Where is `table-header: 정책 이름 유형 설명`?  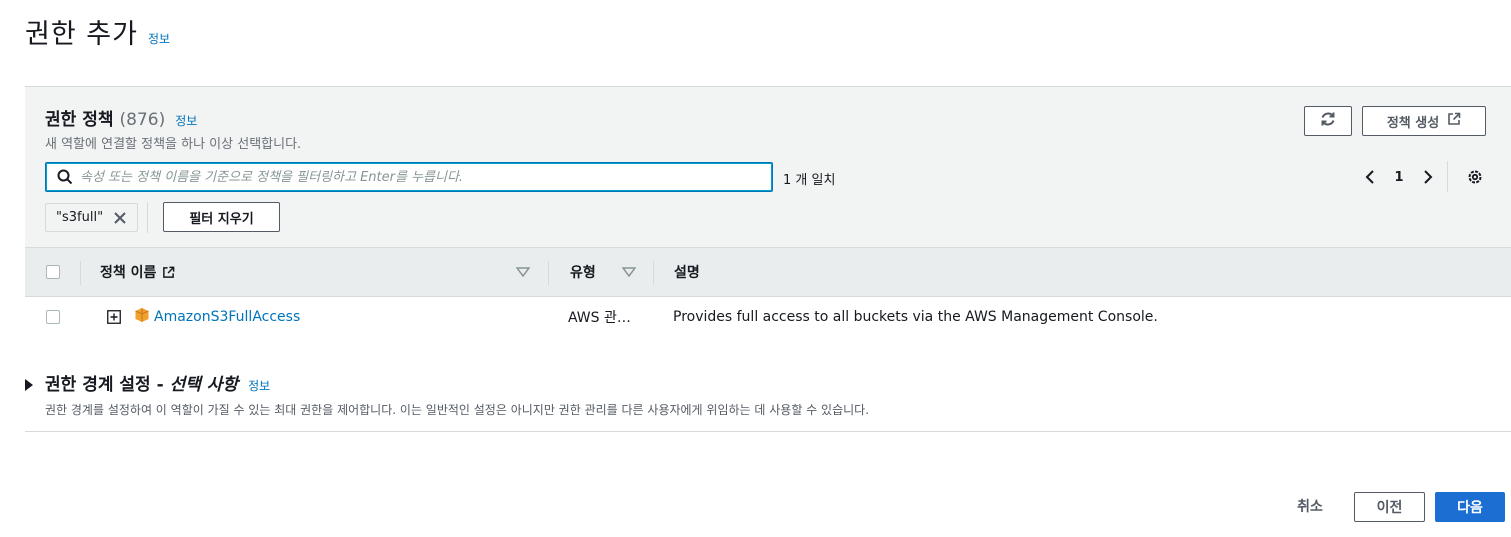
table-header: 정책 이름 유형 설명 is located at coordinates (768, 272).